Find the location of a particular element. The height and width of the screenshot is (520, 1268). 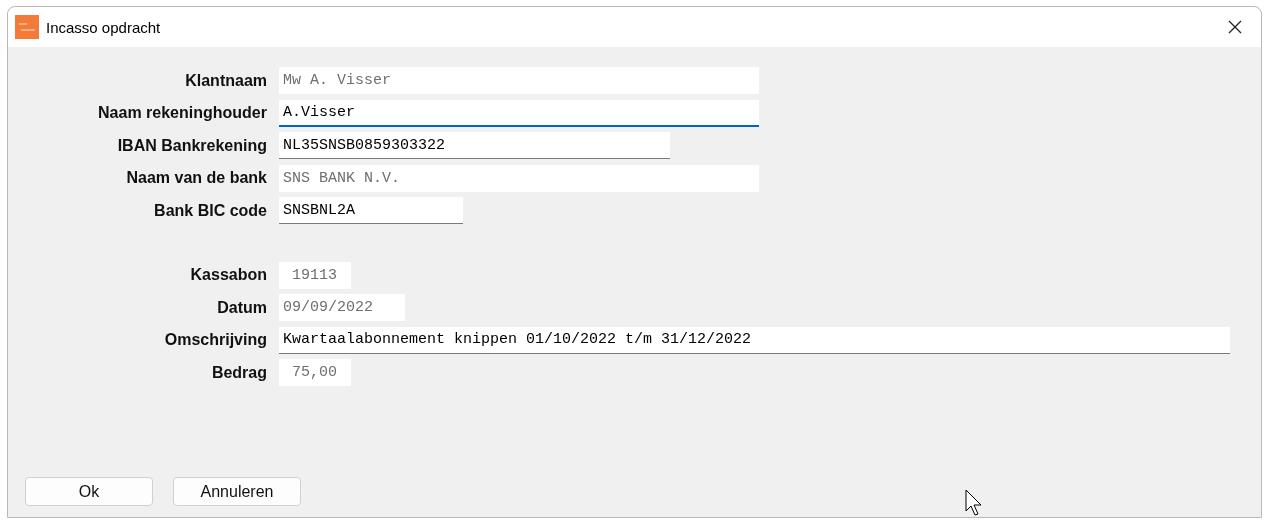

dialog-button: Annuleren is located at coordinates (237, 491).